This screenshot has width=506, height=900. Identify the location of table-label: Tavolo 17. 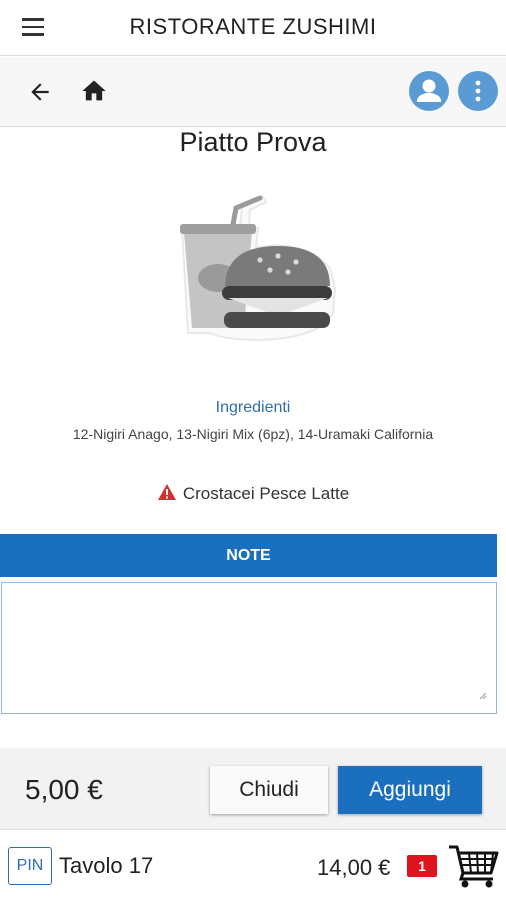
(106, 865).